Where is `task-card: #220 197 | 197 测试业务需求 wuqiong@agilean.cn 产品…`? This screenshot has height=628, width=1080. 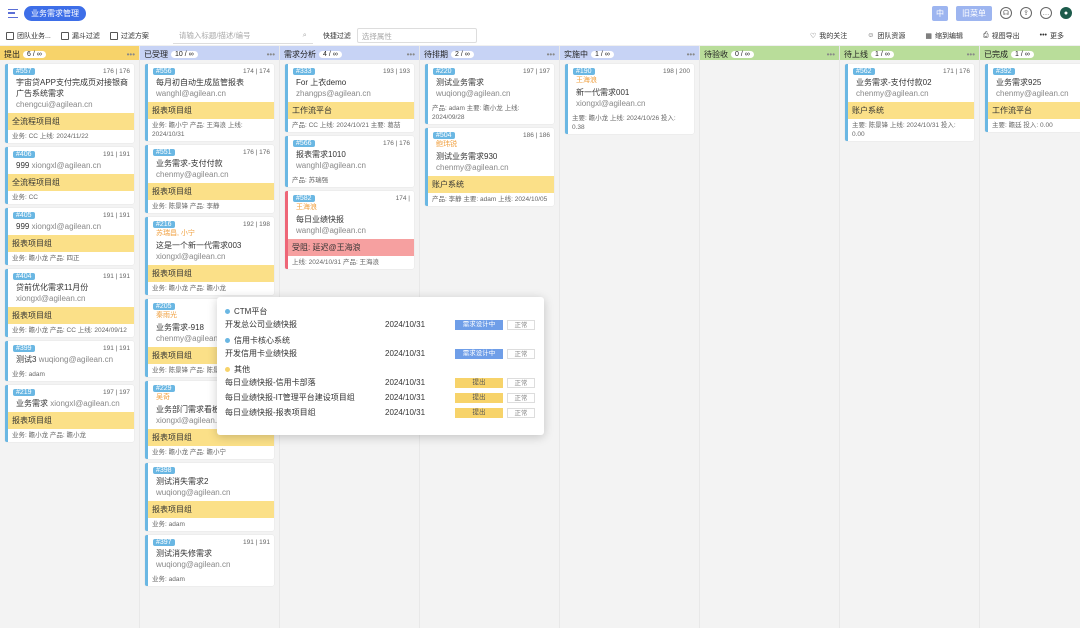
task-card: #220 197 | 197 测试业务需求 wuqiong@agilean.cn 产品… is located at coordinates (489, 94).